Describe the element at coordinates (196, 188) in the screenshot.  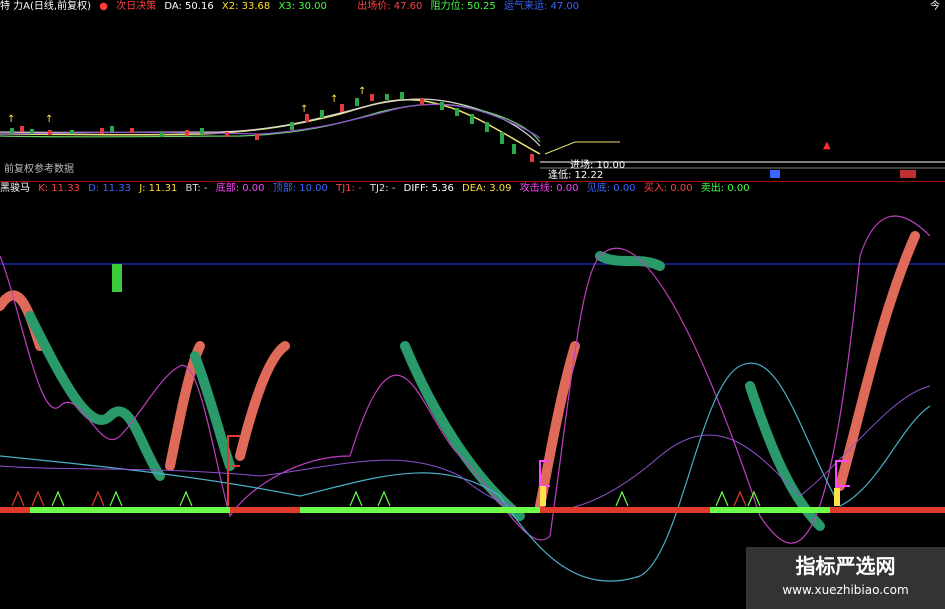
I see `bt-value: BT: -` at that location.